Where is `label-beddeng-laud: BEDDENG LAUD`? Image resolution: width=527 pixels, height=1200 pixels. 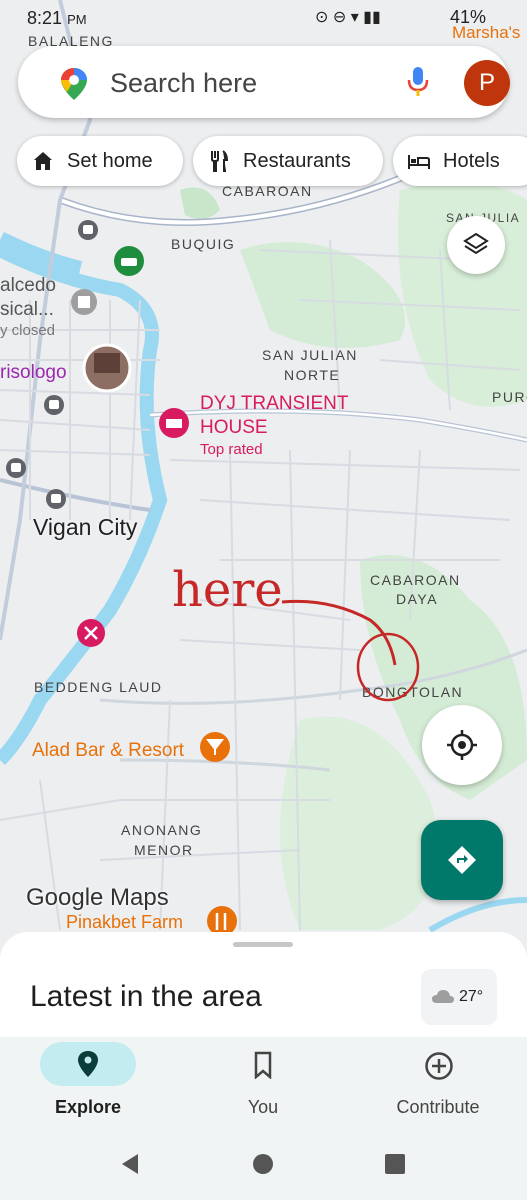 label-beddeng-laud: BEDDENG LAUD is located at coordinates (98, 687).